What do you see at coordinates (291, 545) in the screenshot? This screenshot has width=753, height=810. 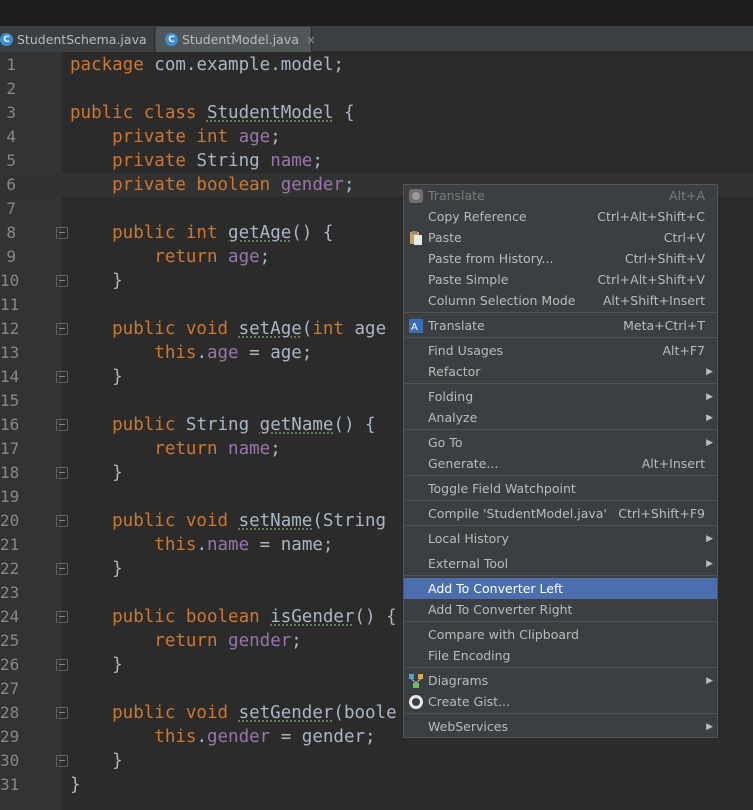 I see `code-token: = name;` at bounding box center [291, 545].